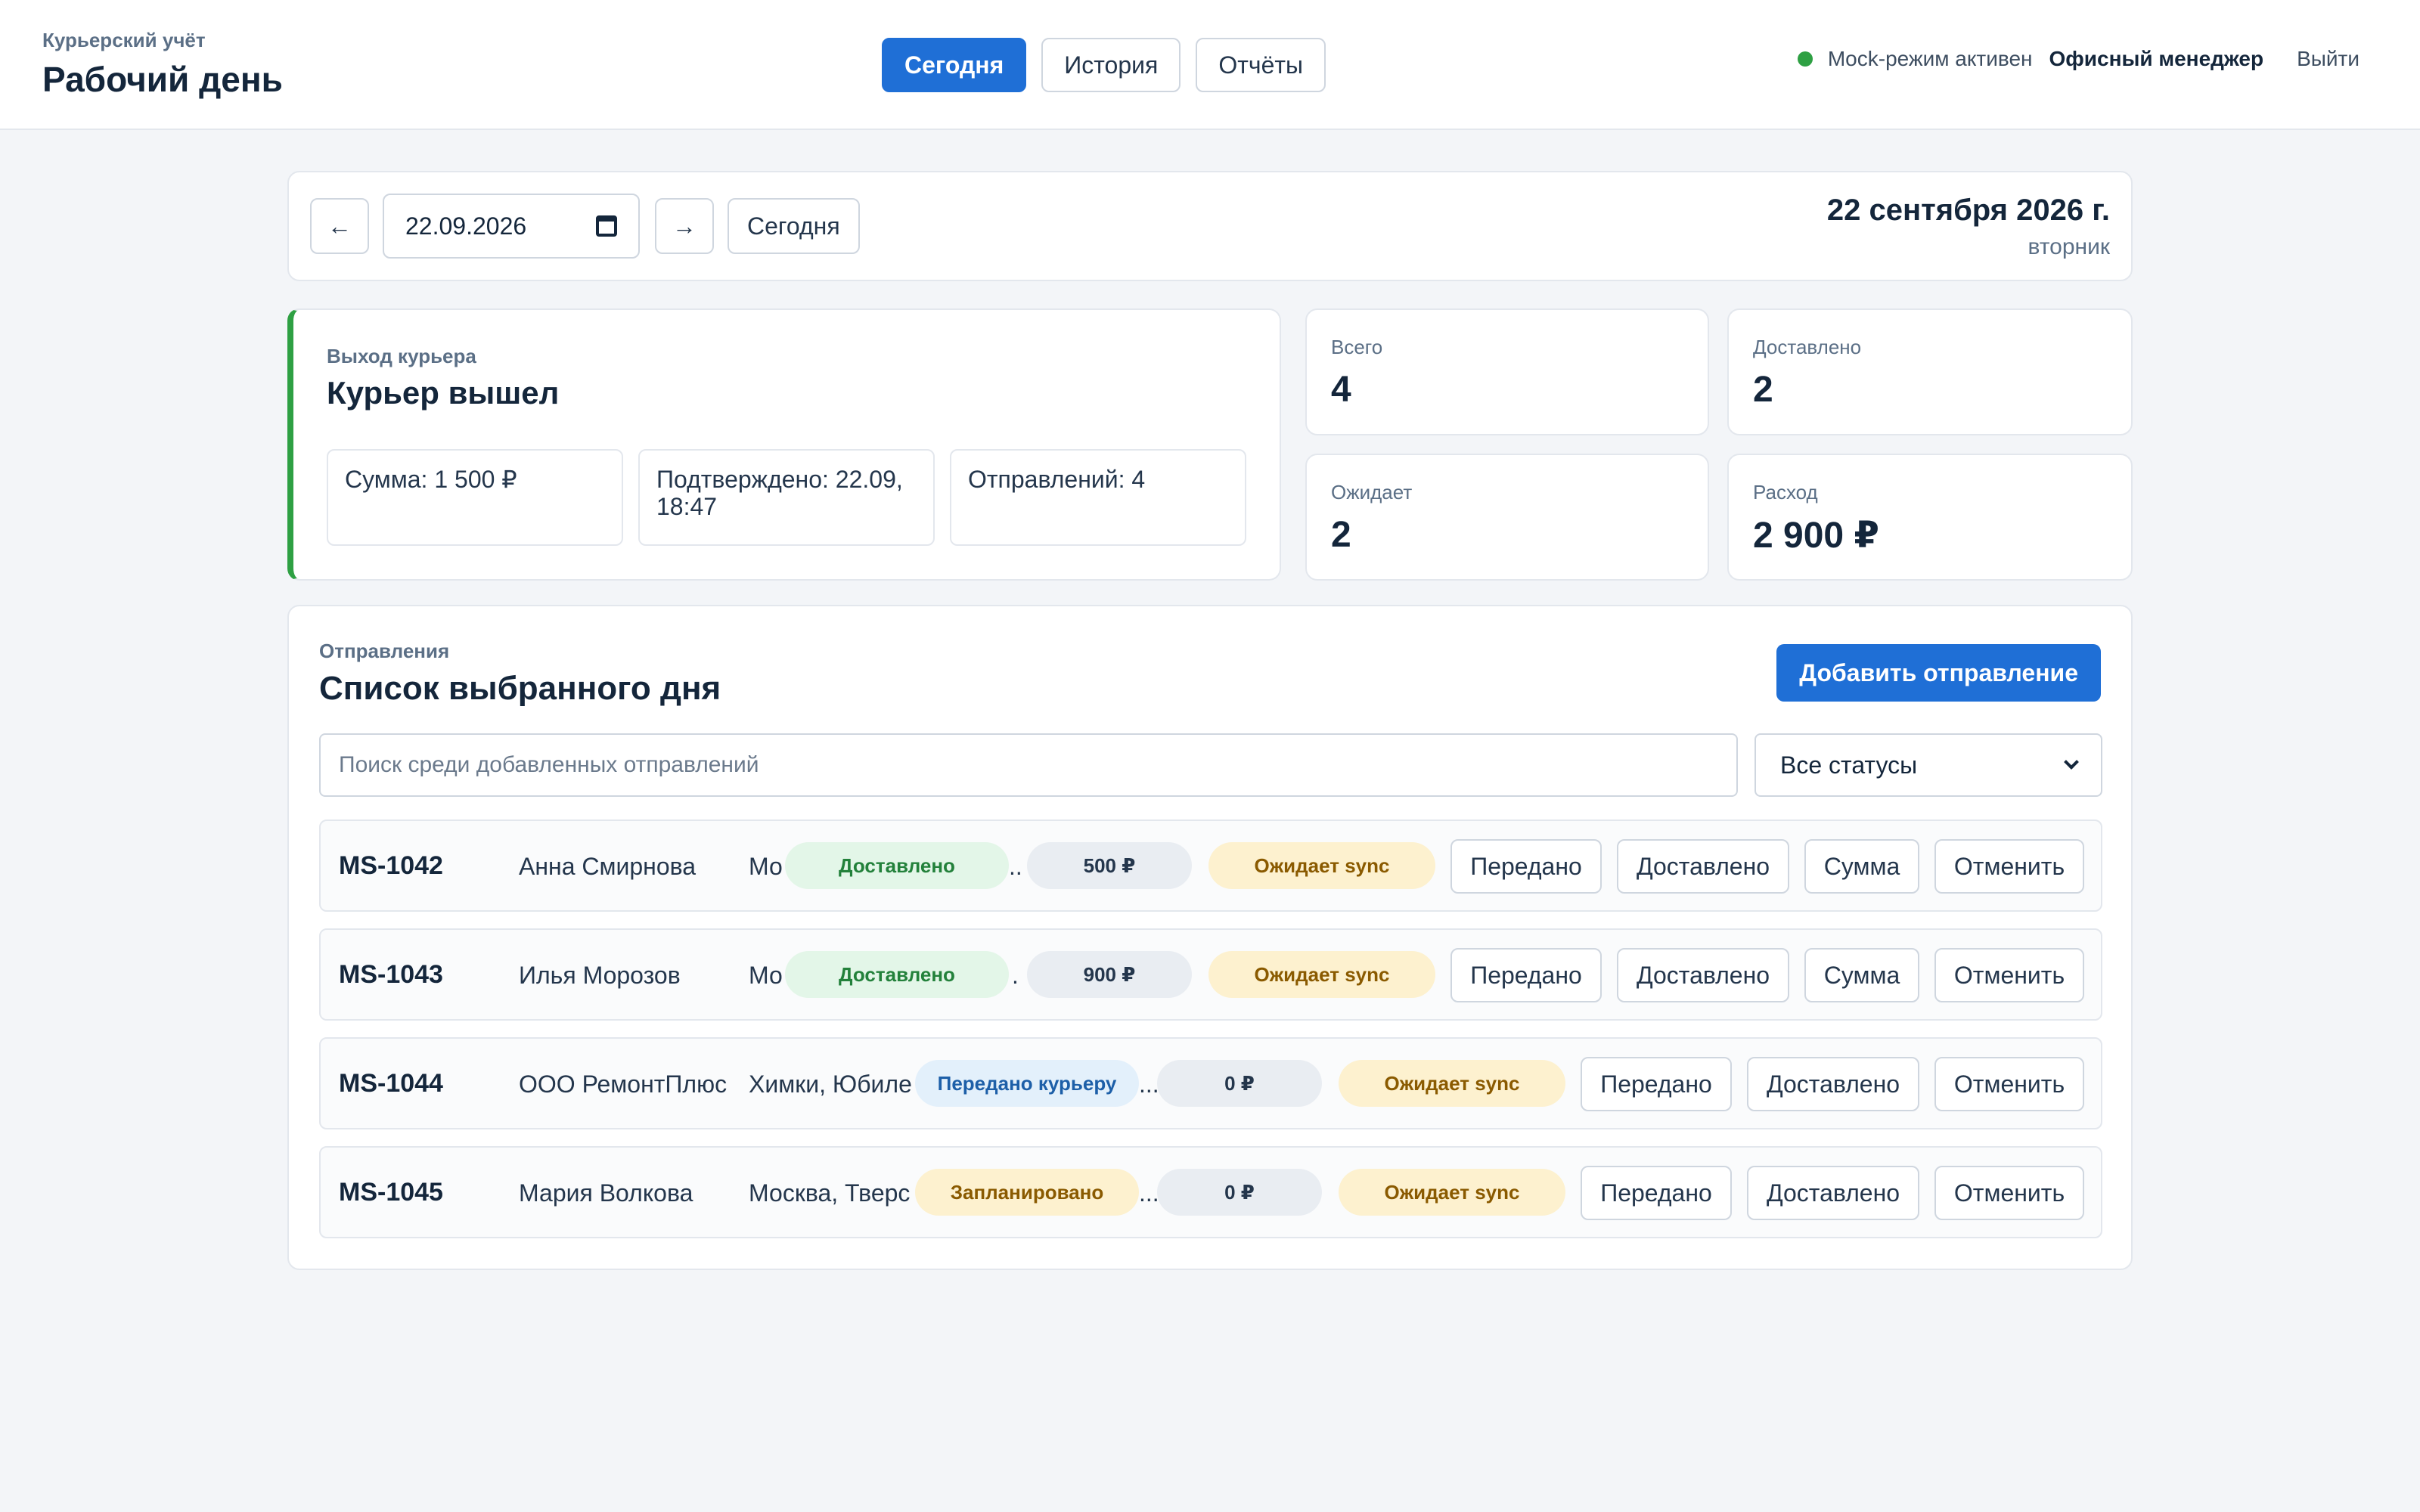 This screenshot has height=1512, width=2420. Describe the element at coordinates (1507, 371) in the screenshot. I see `stat-total: Всего 4` at that location.